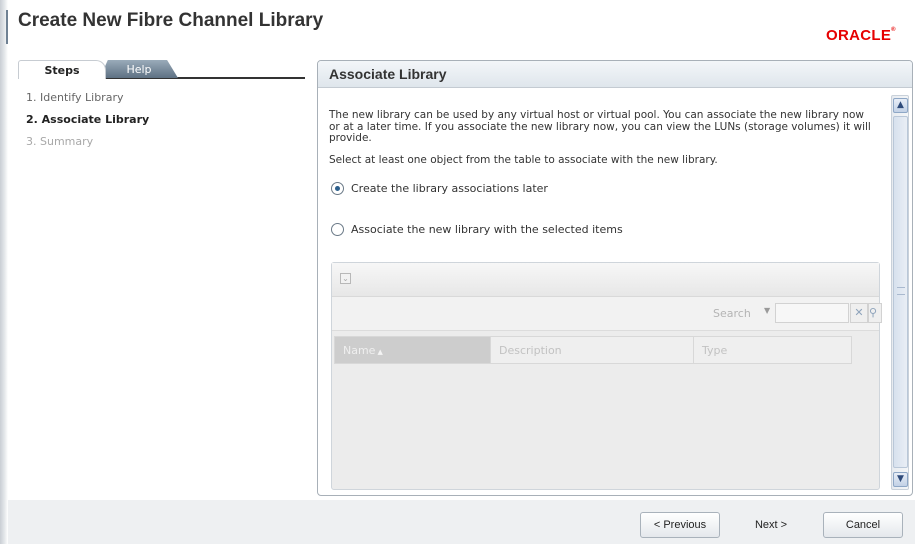  I want to click on scroll-grip, so click(901, 291).